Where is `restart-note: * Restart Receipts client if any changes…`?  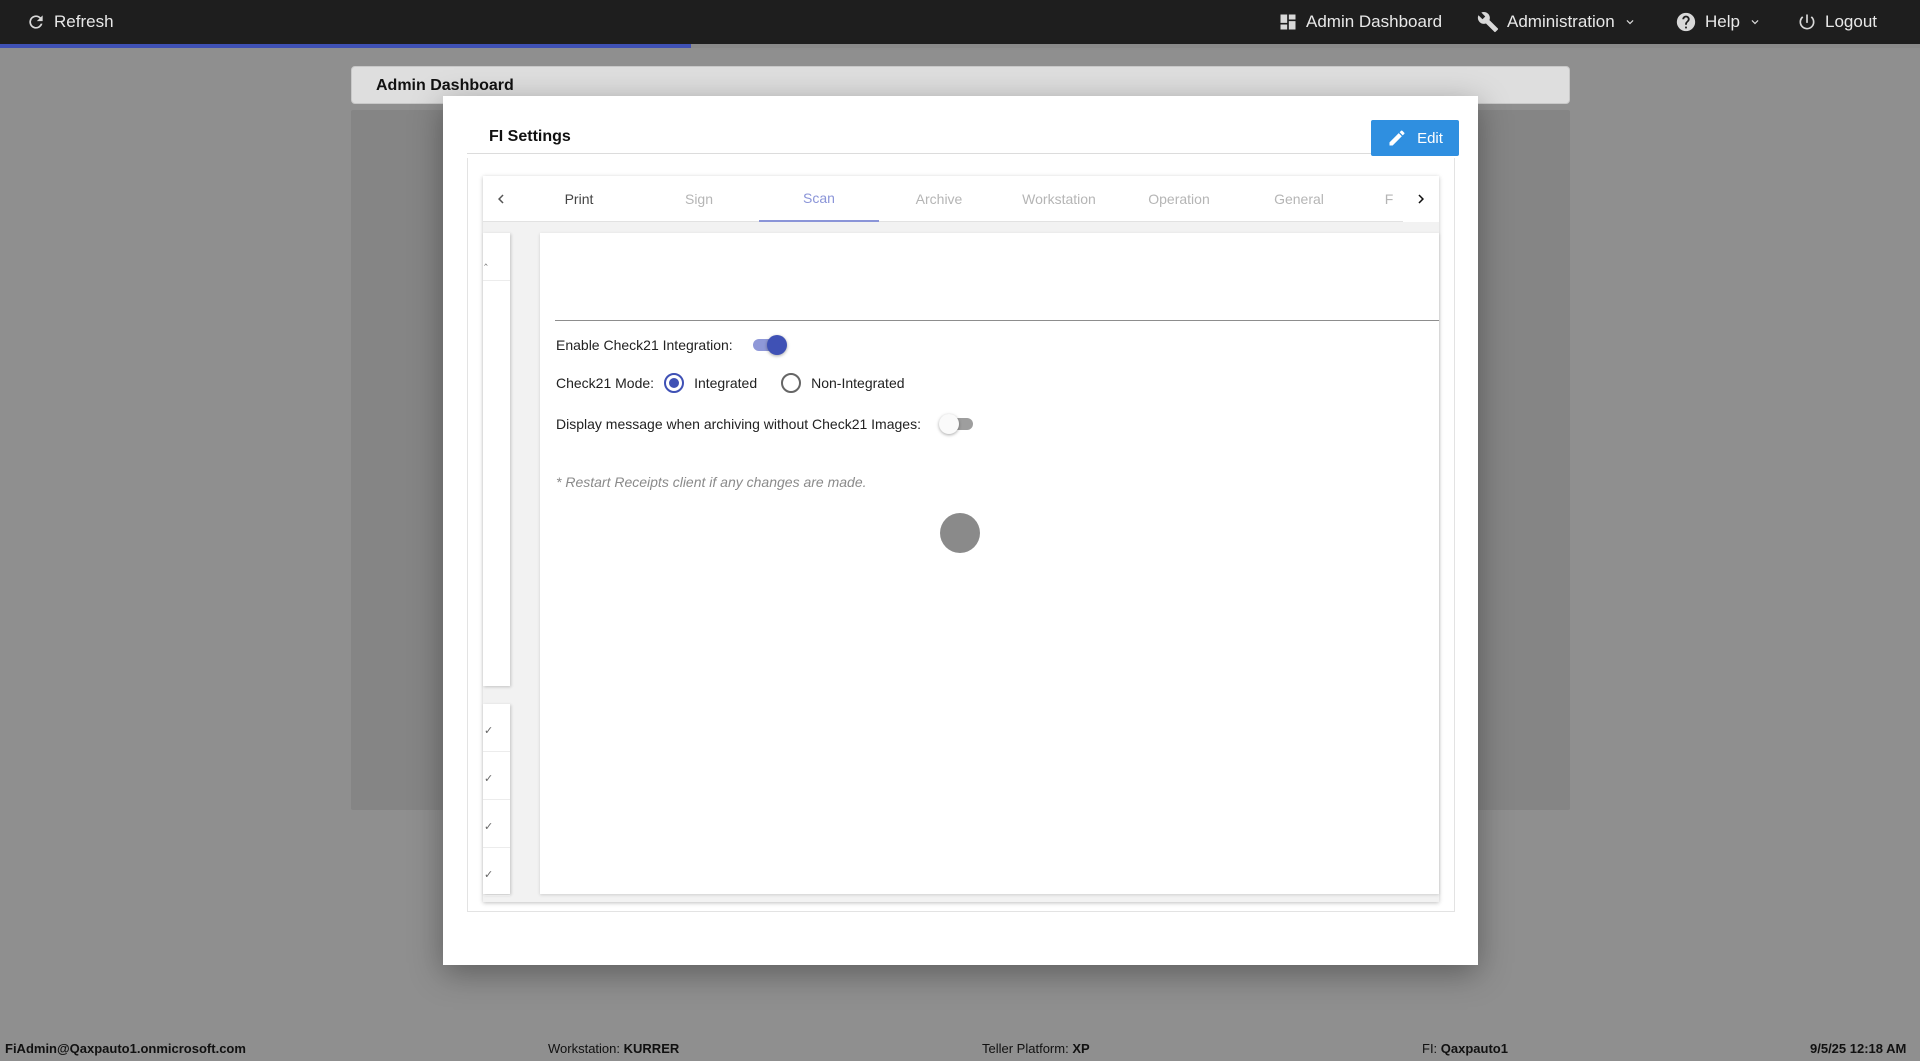 restart-note: * Restart Receipts client if any changes… is located at coordinates (711, 482).